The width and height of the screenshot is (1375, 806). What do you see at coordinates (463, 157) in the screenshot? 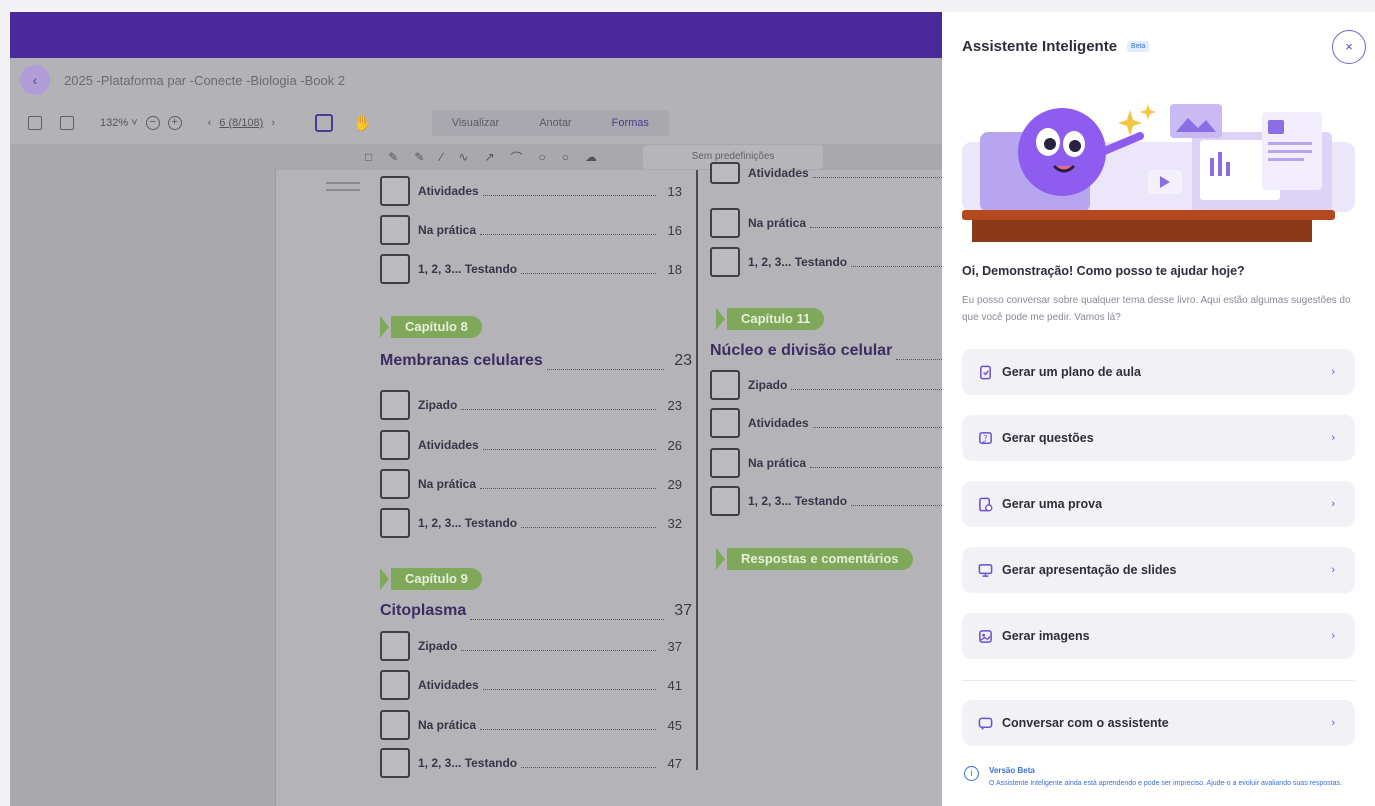
I see `freehand-icon: ∿` at bounding box center [463, 157].